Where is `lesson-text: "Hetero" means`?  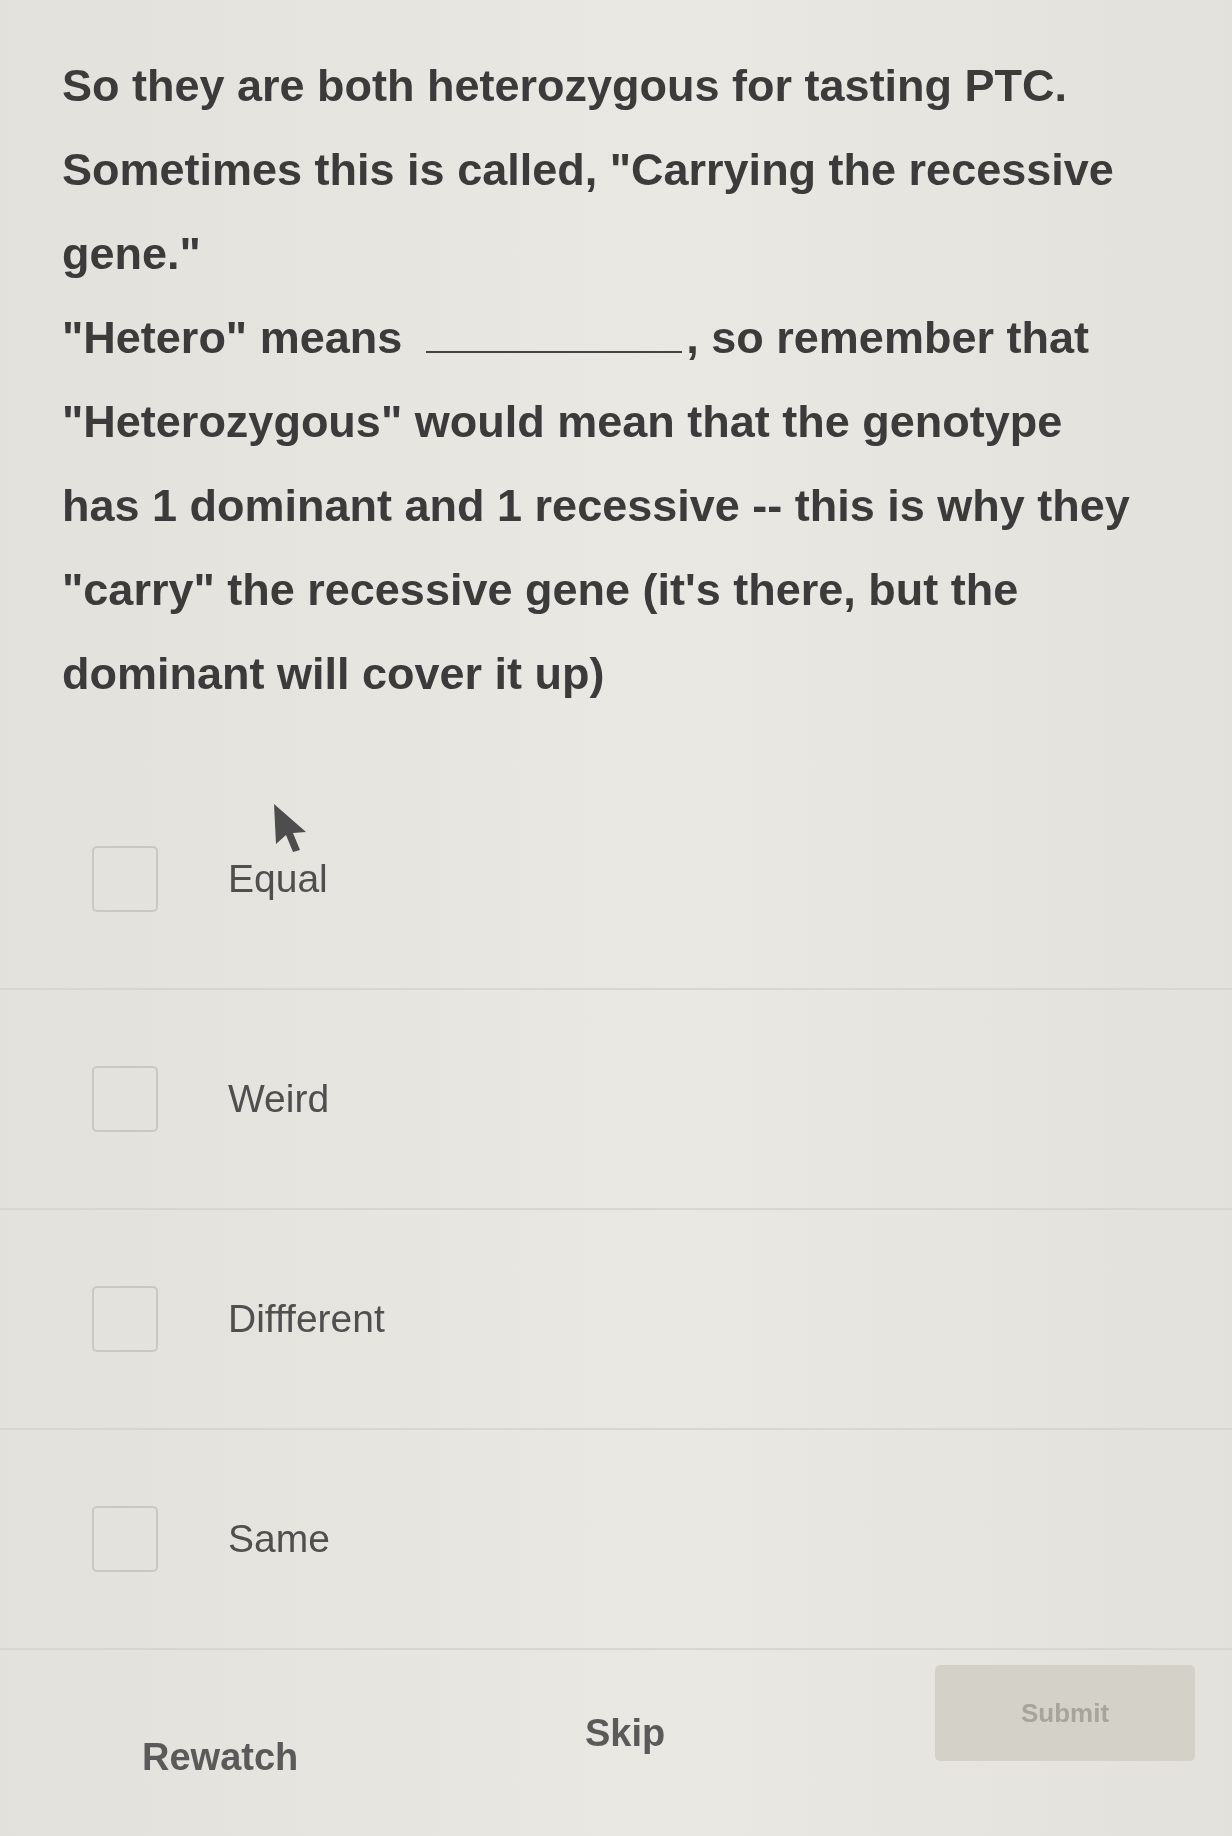 lesson-text: "Hetero" means is located at coordinates (232, 338).